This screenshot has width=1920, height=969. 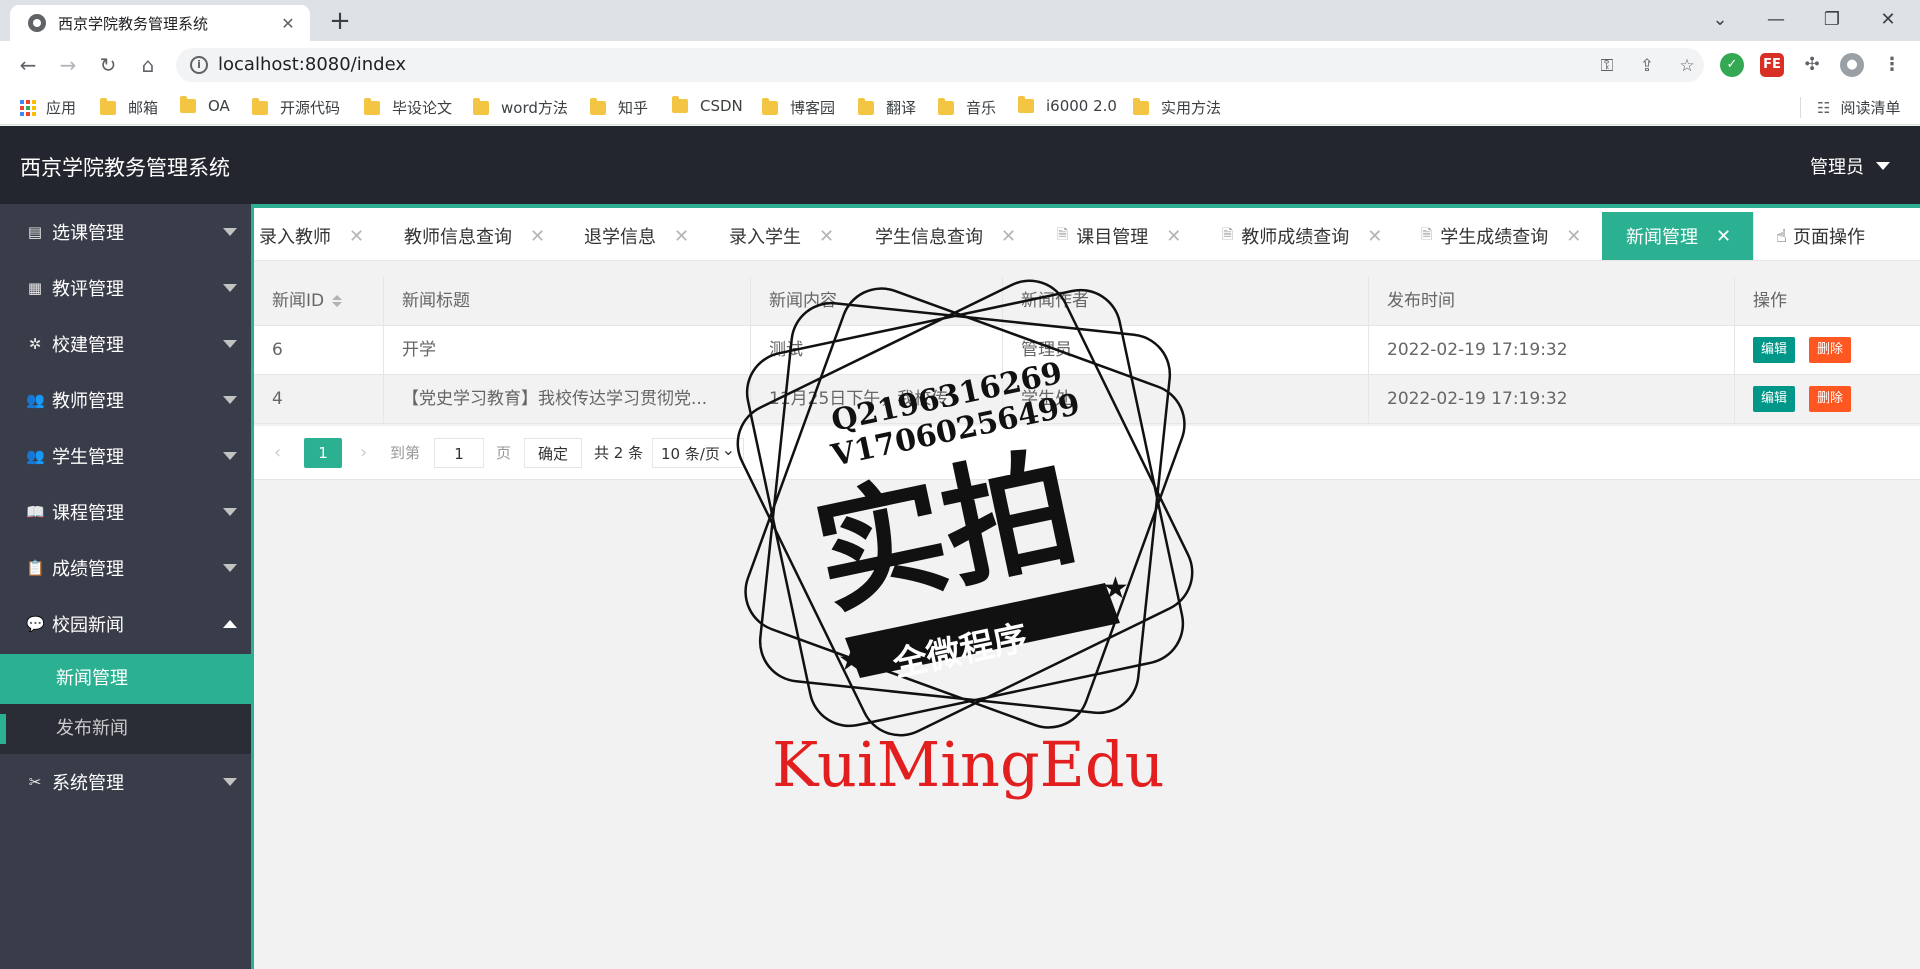 What do you see at coordinates (125, 679) in the screenshot?
I see `sidebar-subitem-news-manage: 新闻管理` at bounding box center [125, 679].